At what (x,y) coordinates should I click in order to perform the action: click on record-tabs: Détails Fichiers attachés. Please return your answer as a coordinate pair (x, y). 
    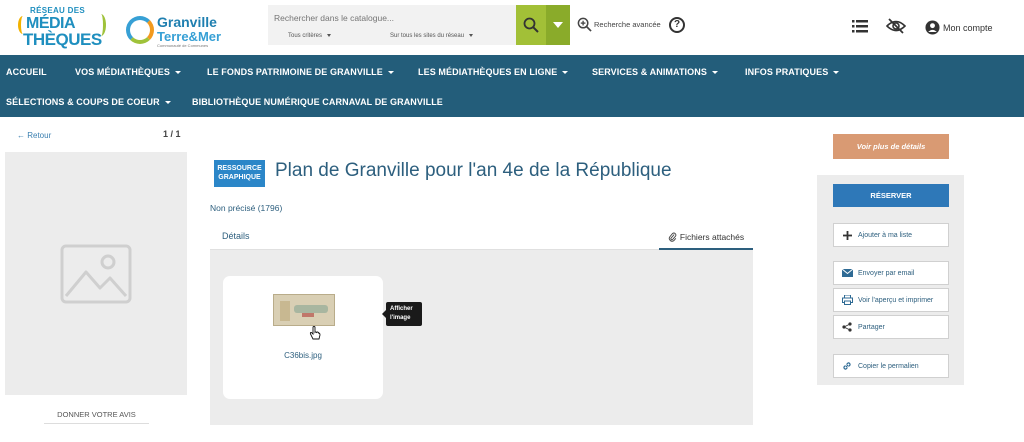
    Looking at the image, I should click on (481, 238).